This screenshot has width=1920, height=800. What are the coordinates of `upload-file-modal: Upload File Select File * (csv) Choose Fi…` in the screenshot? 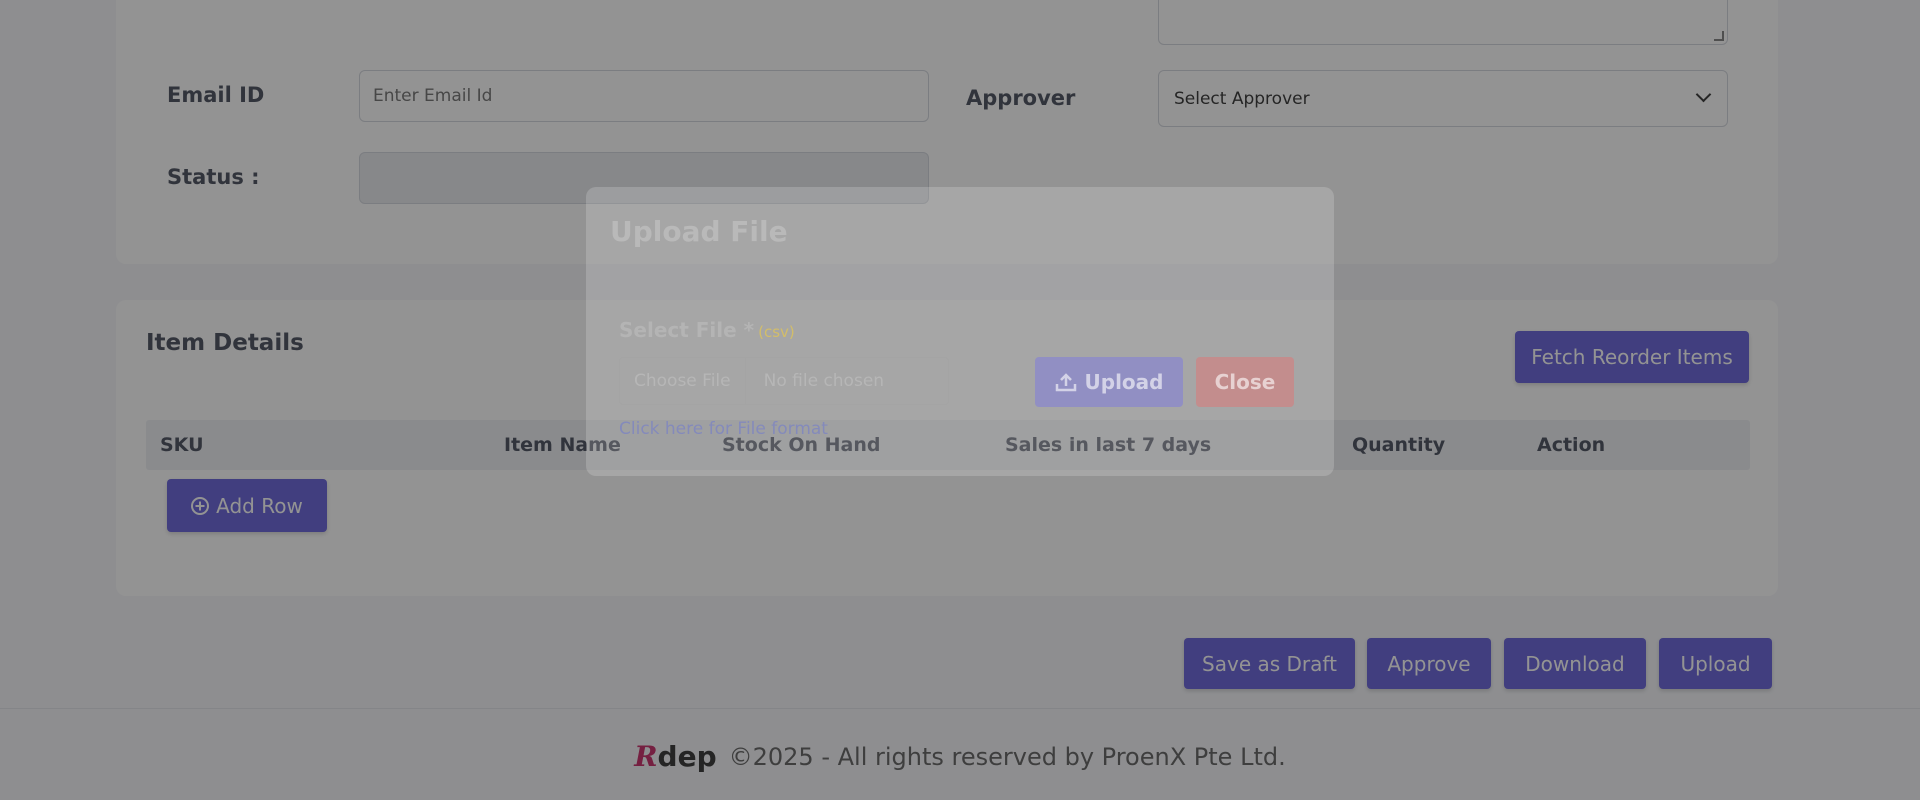 It's located at (960, 331).